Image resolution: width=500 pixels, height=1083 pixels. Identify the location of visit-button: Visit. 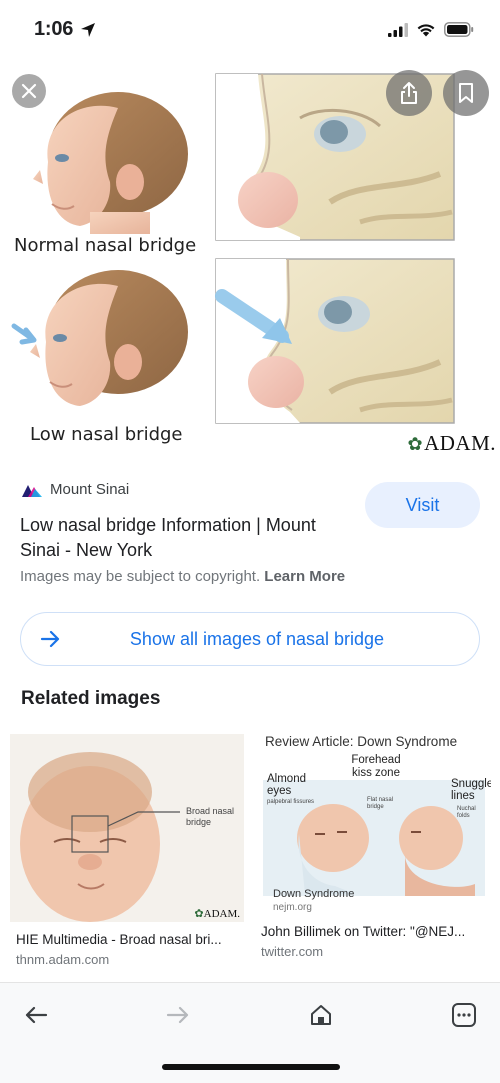
(422, 505).